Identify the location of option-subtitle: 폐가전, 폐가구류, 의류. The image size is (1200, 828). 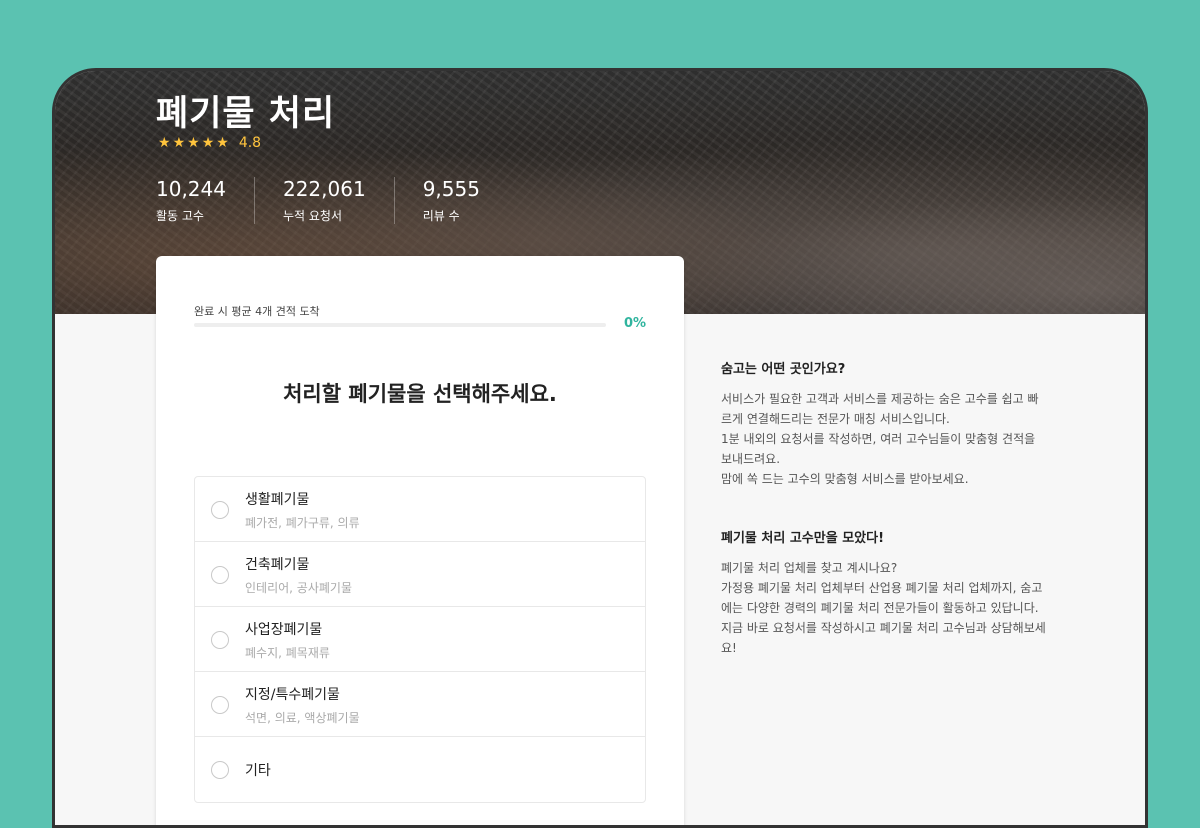
(302, 523).